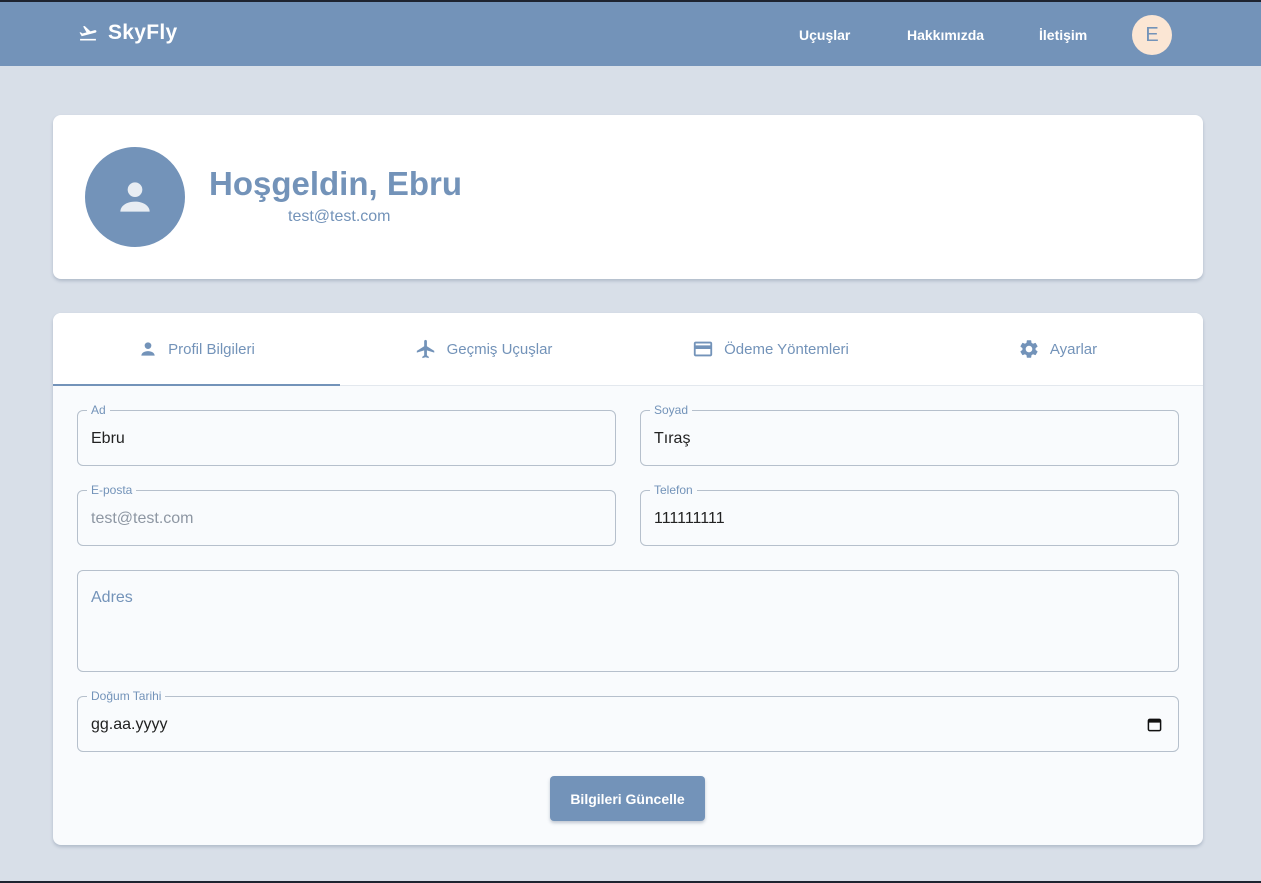 This screenshot has width=1261, height=883. What do you see at coordinates (196, 385) in the screenshot?
I see `active-tab-indicator` at bounding box center [196, 385].